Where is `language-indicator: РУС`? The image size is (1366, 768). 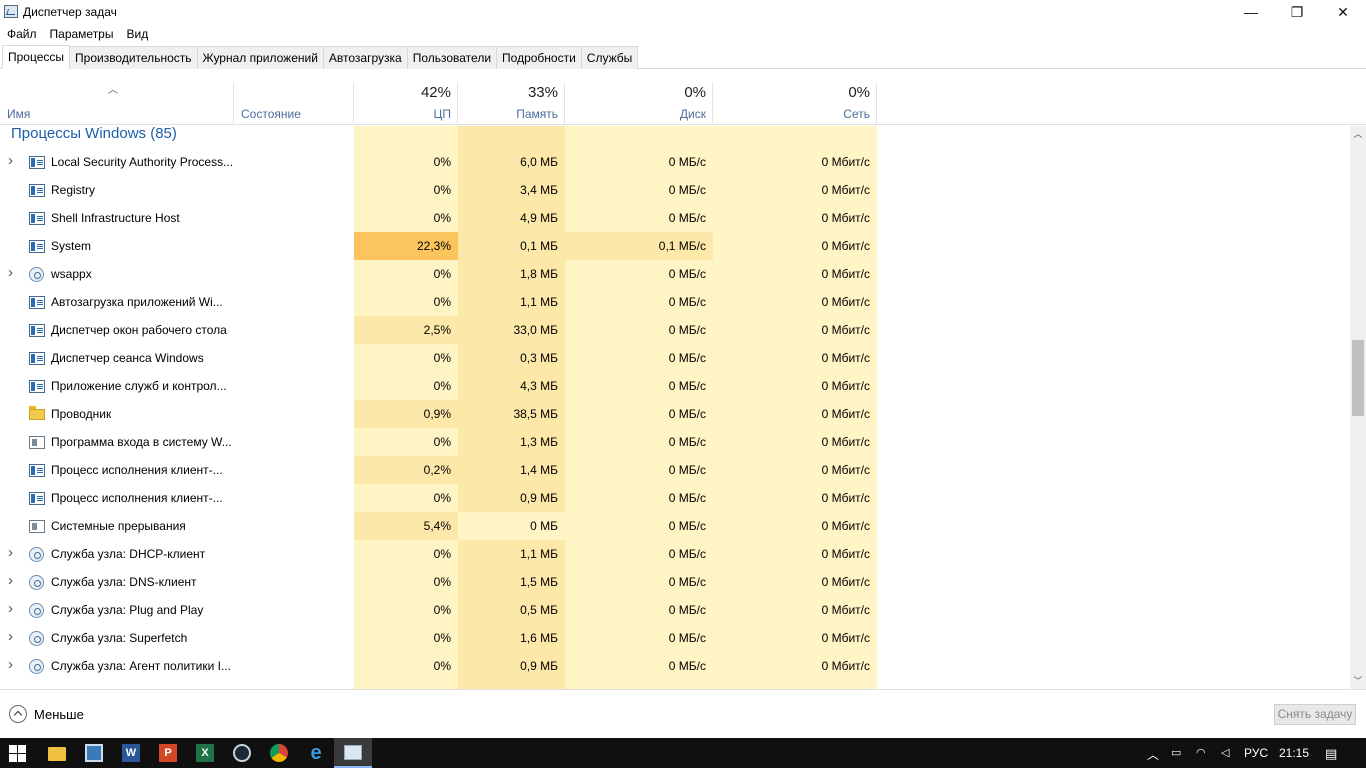
language-indicator: РУС is located at coordinates (1256, 753).